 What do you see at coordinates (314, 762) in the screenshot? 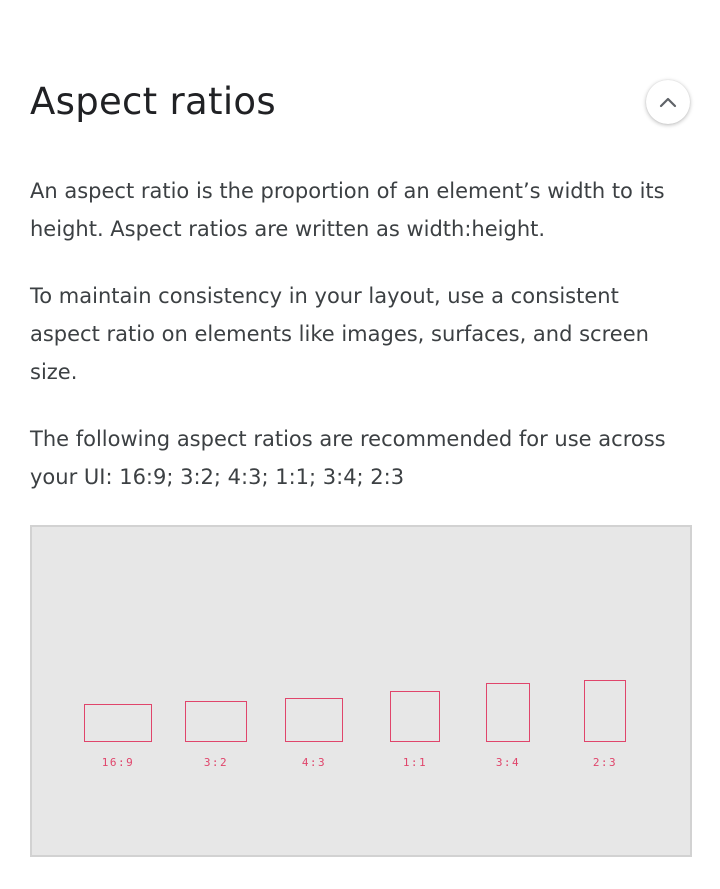
I see `ratio-label: 4:3` at bounding box center [314, 762].